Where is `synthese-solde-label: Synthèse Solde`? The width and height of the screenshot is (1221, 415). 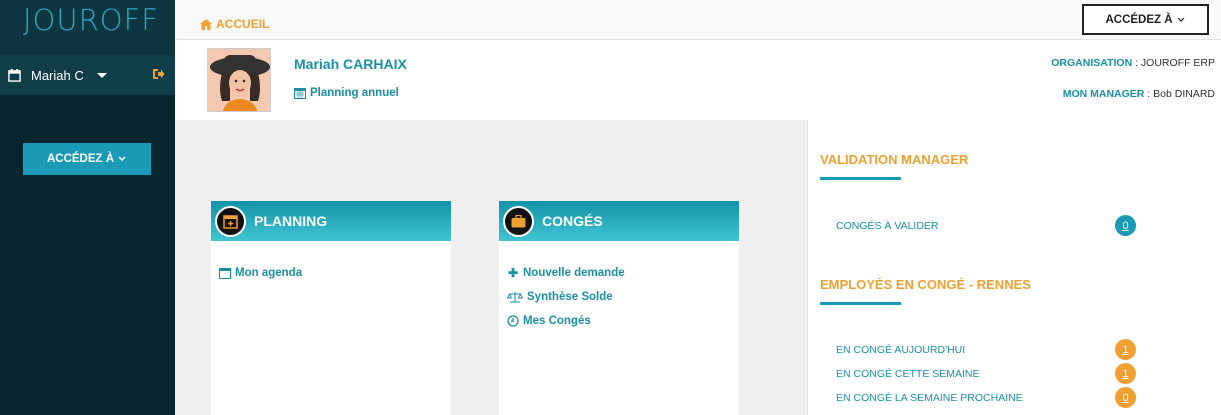
synthese-solde-label: Synthèse Solde is located at coordinates (570, 297).